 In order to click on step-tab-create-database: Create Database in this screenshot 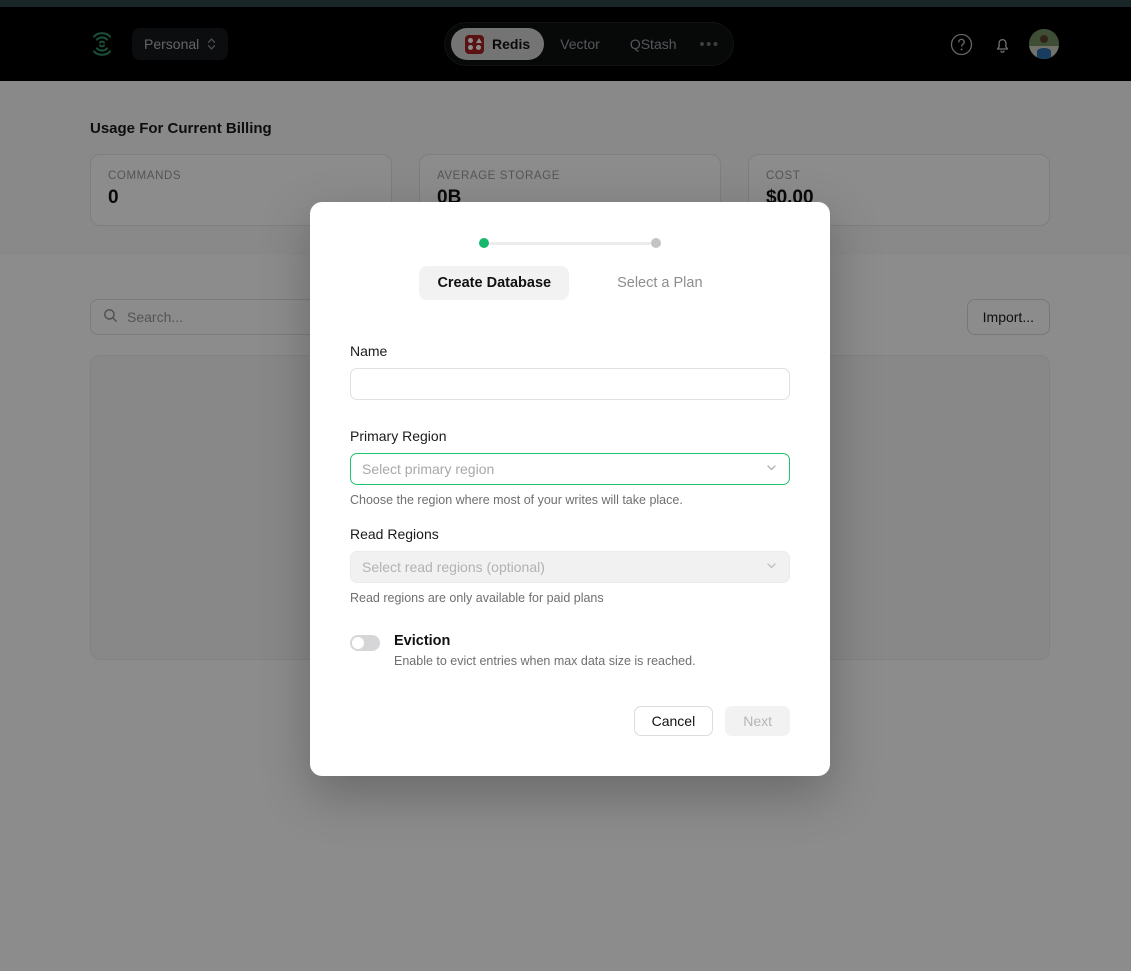, I will do `click(494, 283)`.